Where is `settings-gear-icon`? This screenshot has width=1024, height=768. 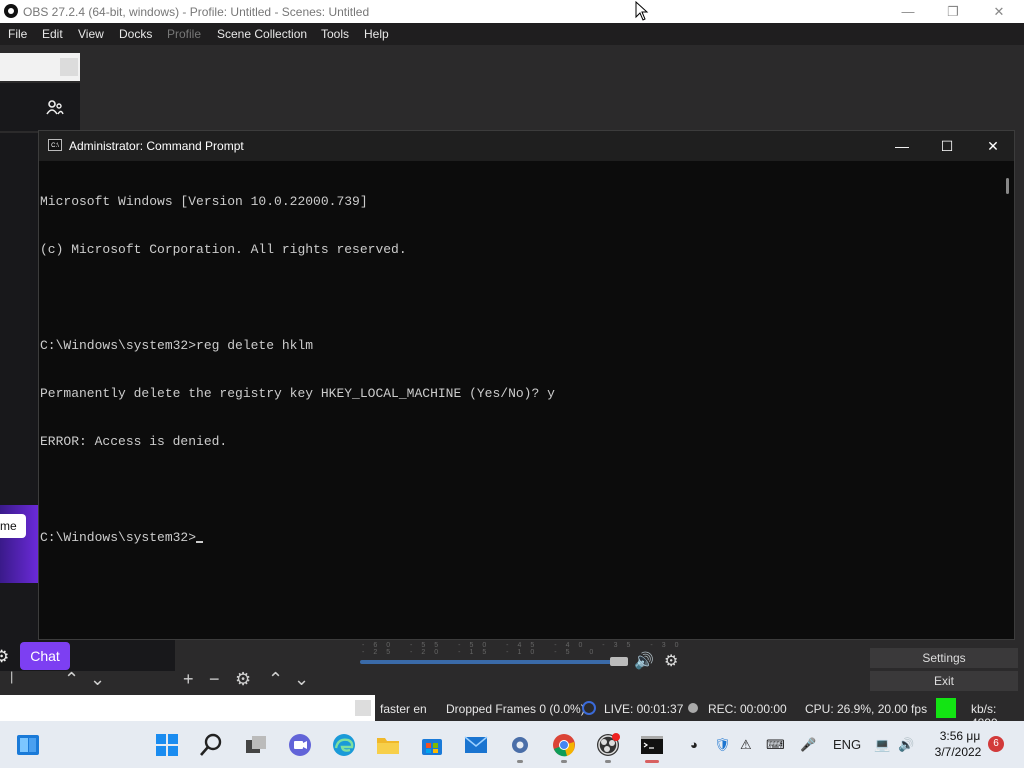
settings-gear-icon is located at coordinates (520, 745).